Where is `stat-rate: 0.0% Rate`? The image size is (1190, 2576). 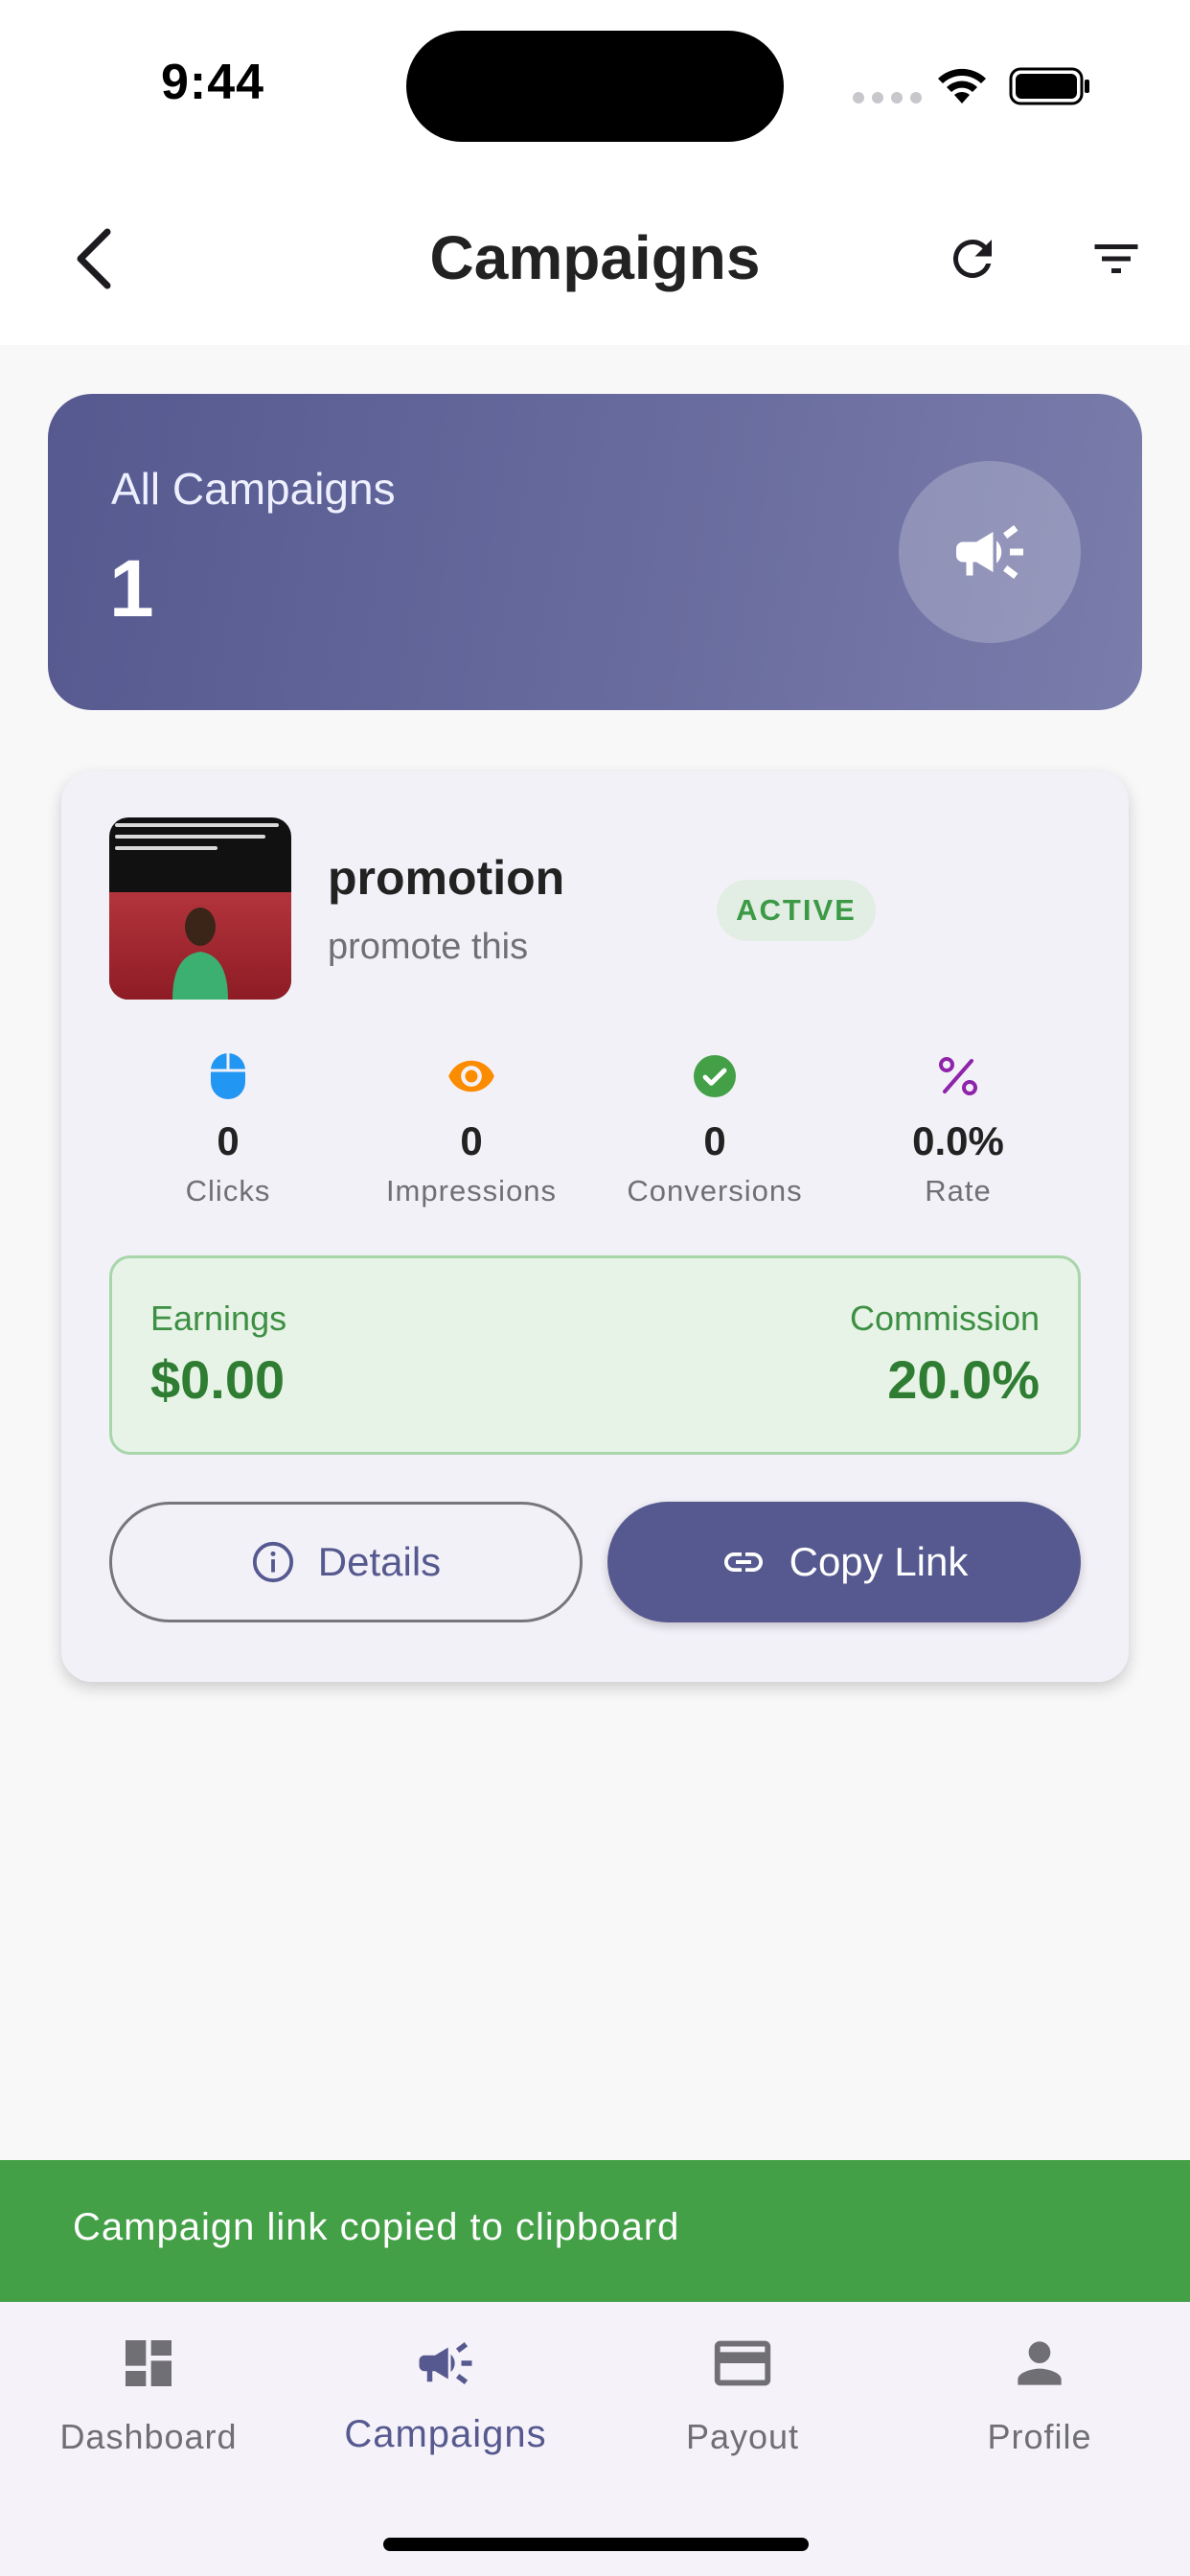 stat-rate: 0.0% Rate is located at coordinates (959, 1127).